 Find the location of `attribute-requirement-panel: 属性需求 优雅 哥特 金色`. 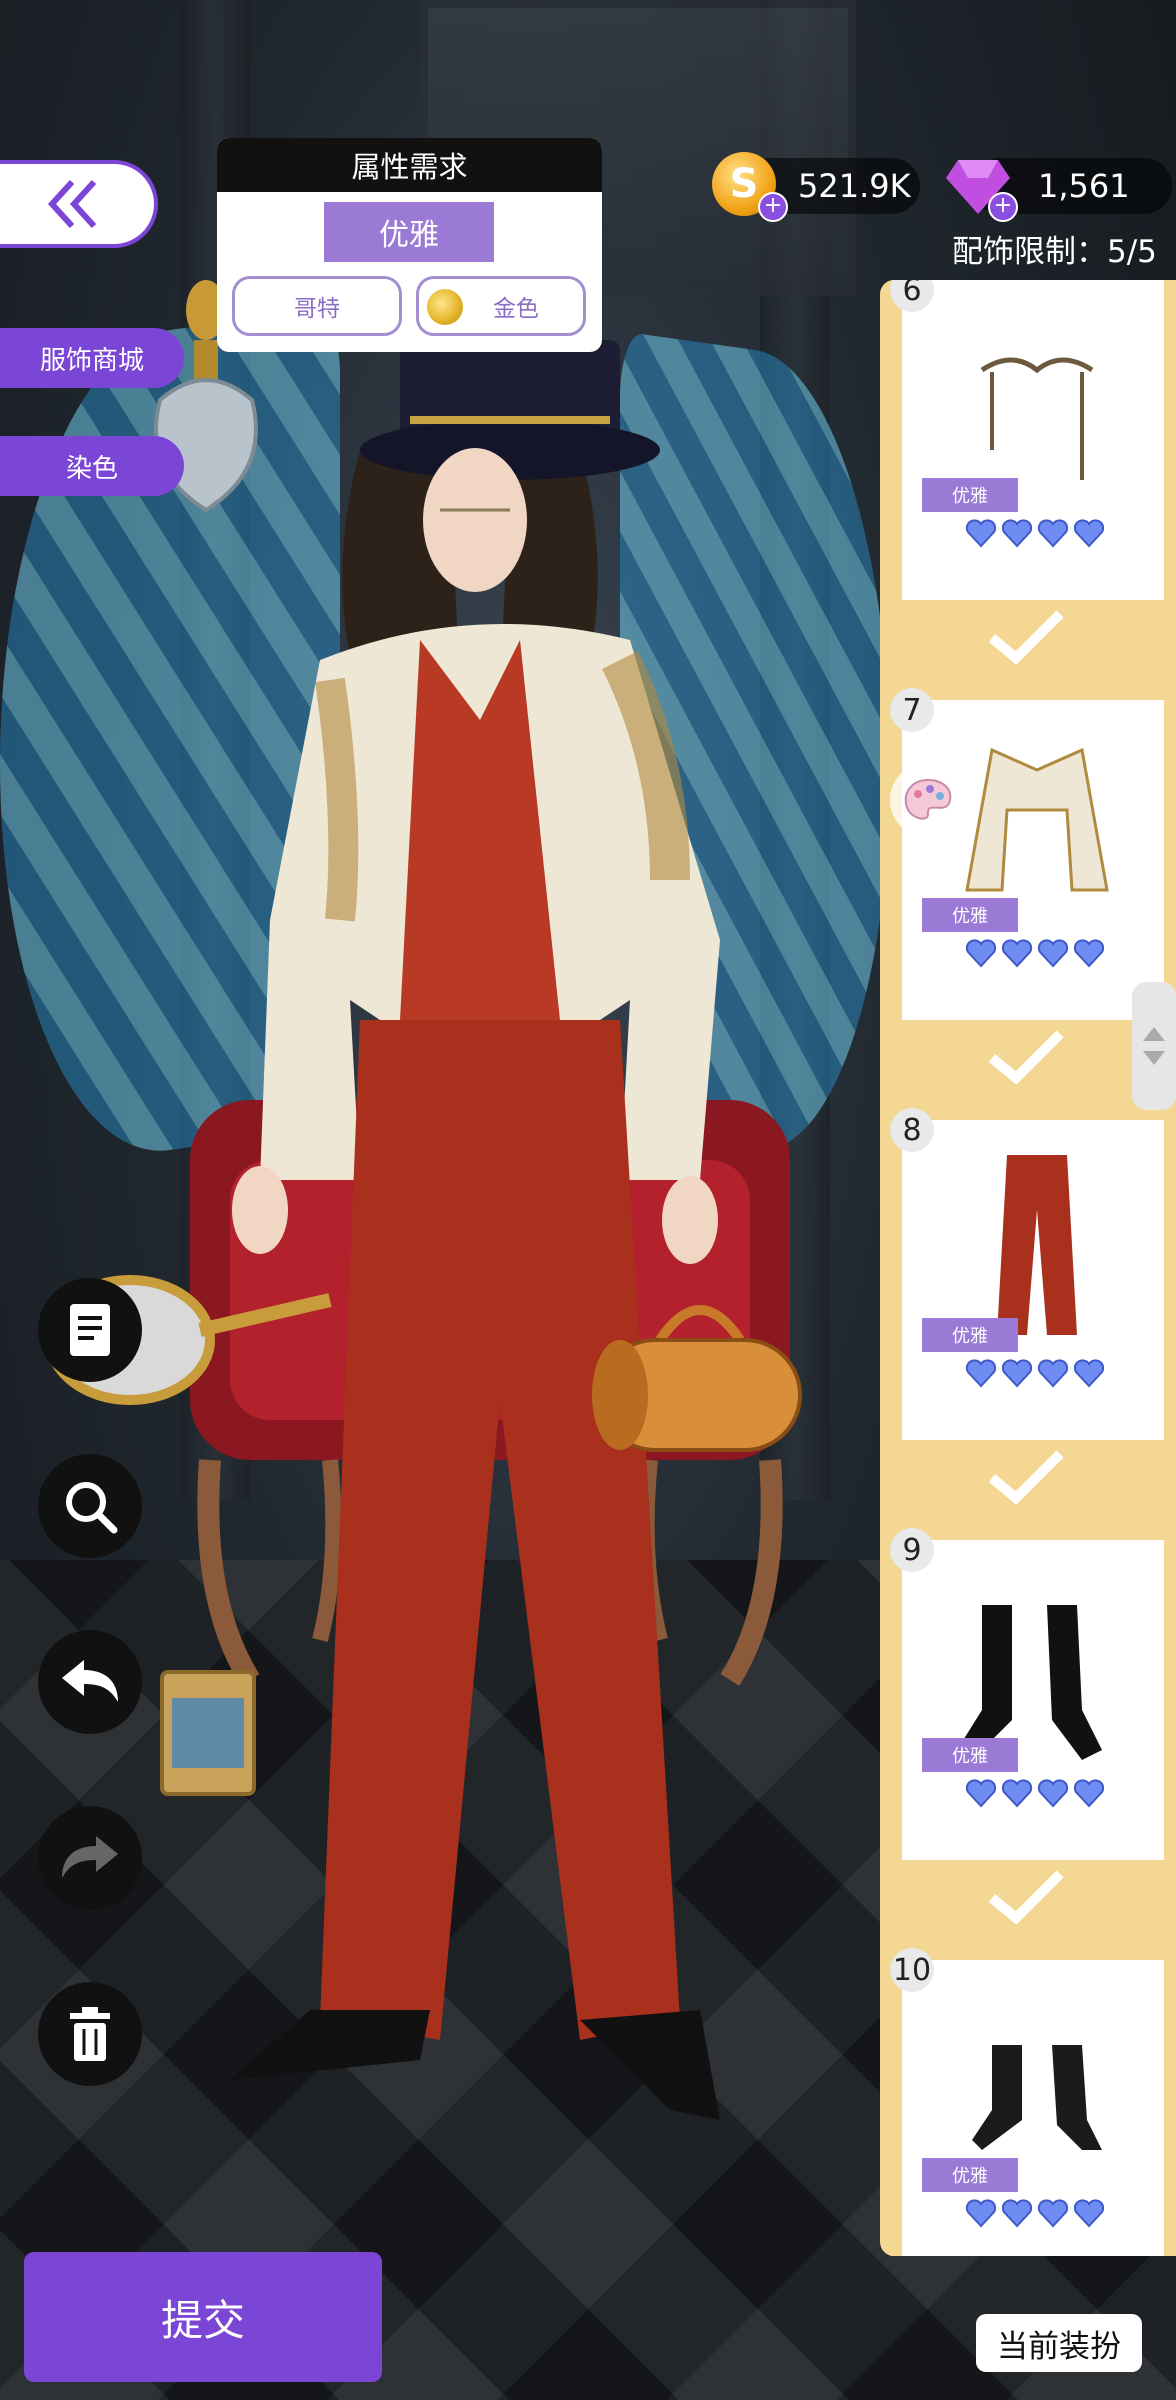

attribute-requirement-panel: 属性需求 优雅 哥特 金色 is located at coordinates (409, 245).